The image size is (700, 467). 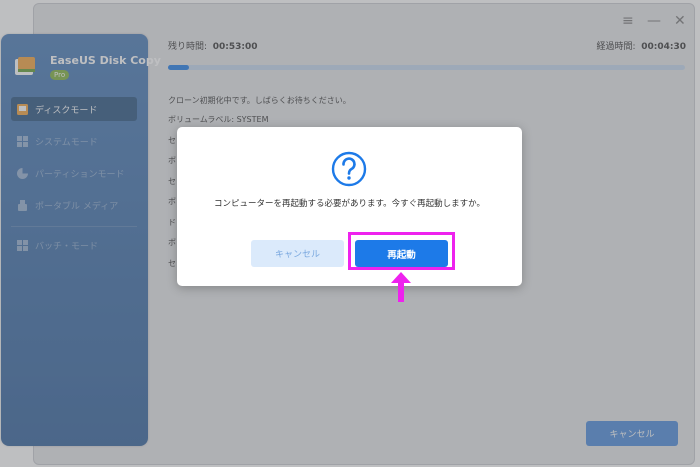 I want to click on question-icon, so click(x=349, y=169).